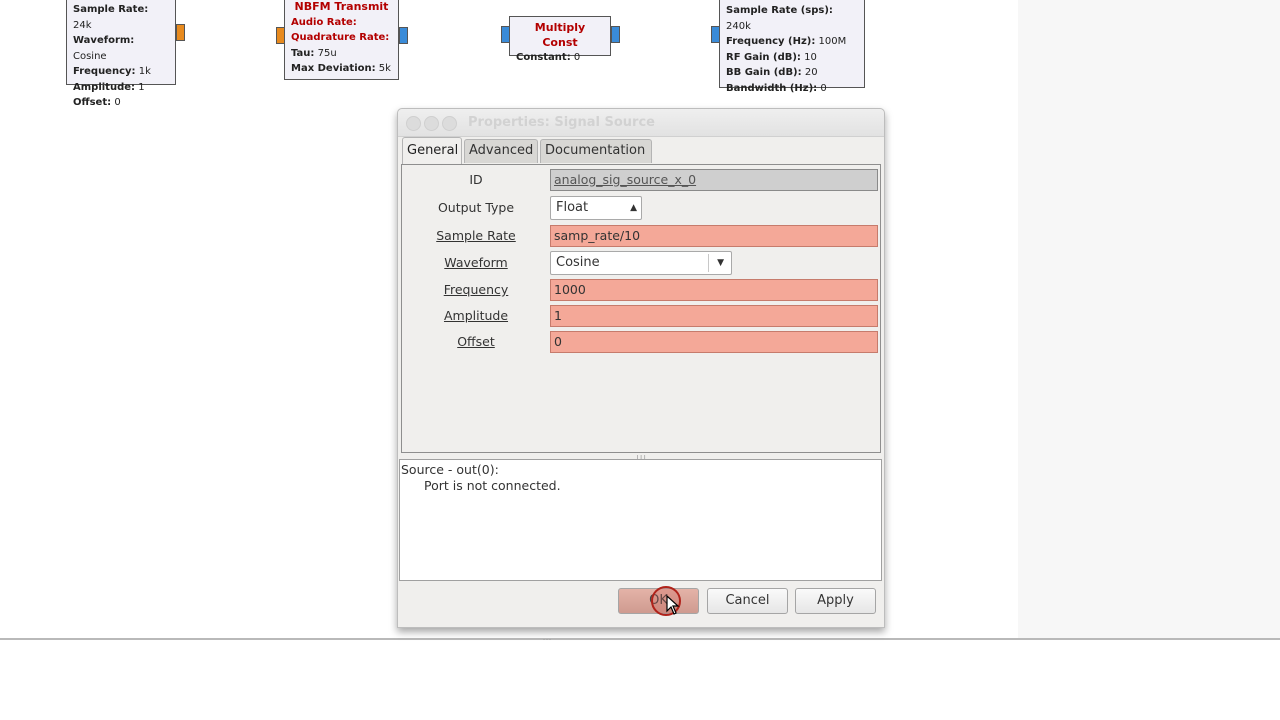 Image resolution: width=1280 pixels, height=720 pixels. What do you see at coordinates (714, 316) in the screenshot?
I see `amplitude-field: 1` at bounding box center [714, 316].